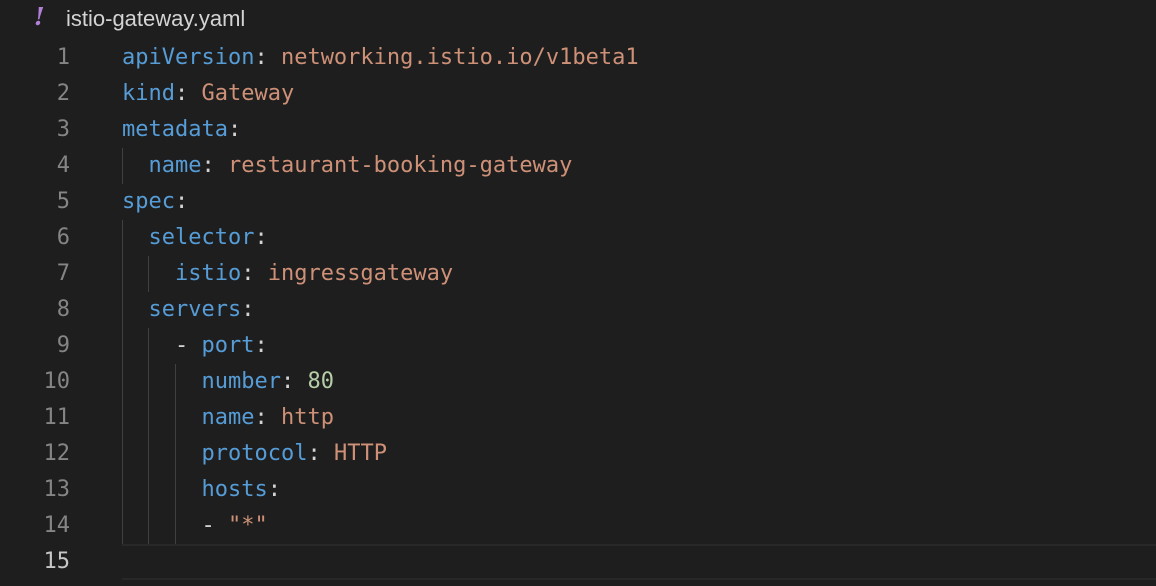 The width and height of the screenshot is (1156, 586). I want to click on line-number: 4, so click(63, 165).